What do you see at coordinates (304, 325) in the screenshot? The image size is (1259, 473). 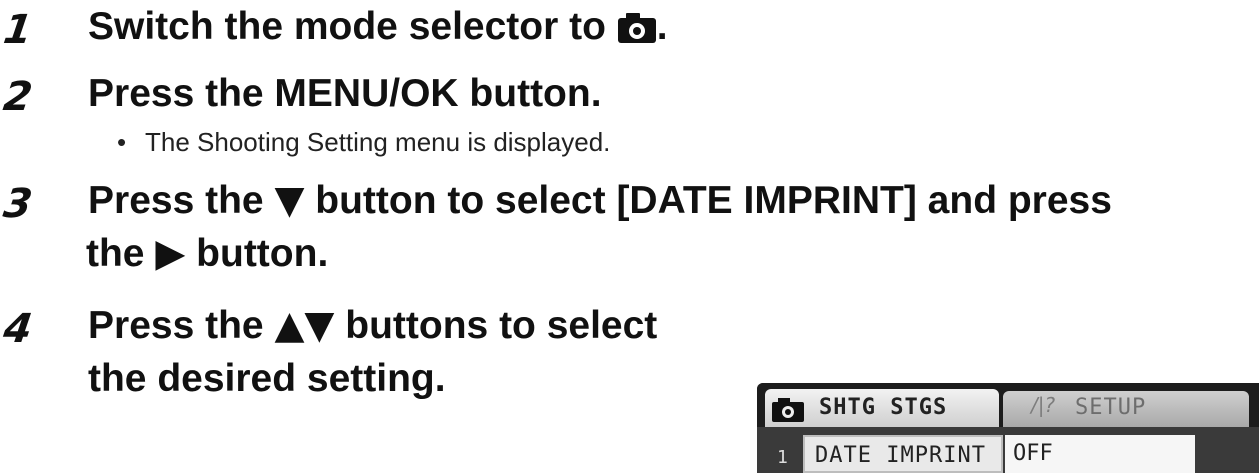 I see `up-down-arrow-icon: ▲▼` at bounding box center [304, 325].